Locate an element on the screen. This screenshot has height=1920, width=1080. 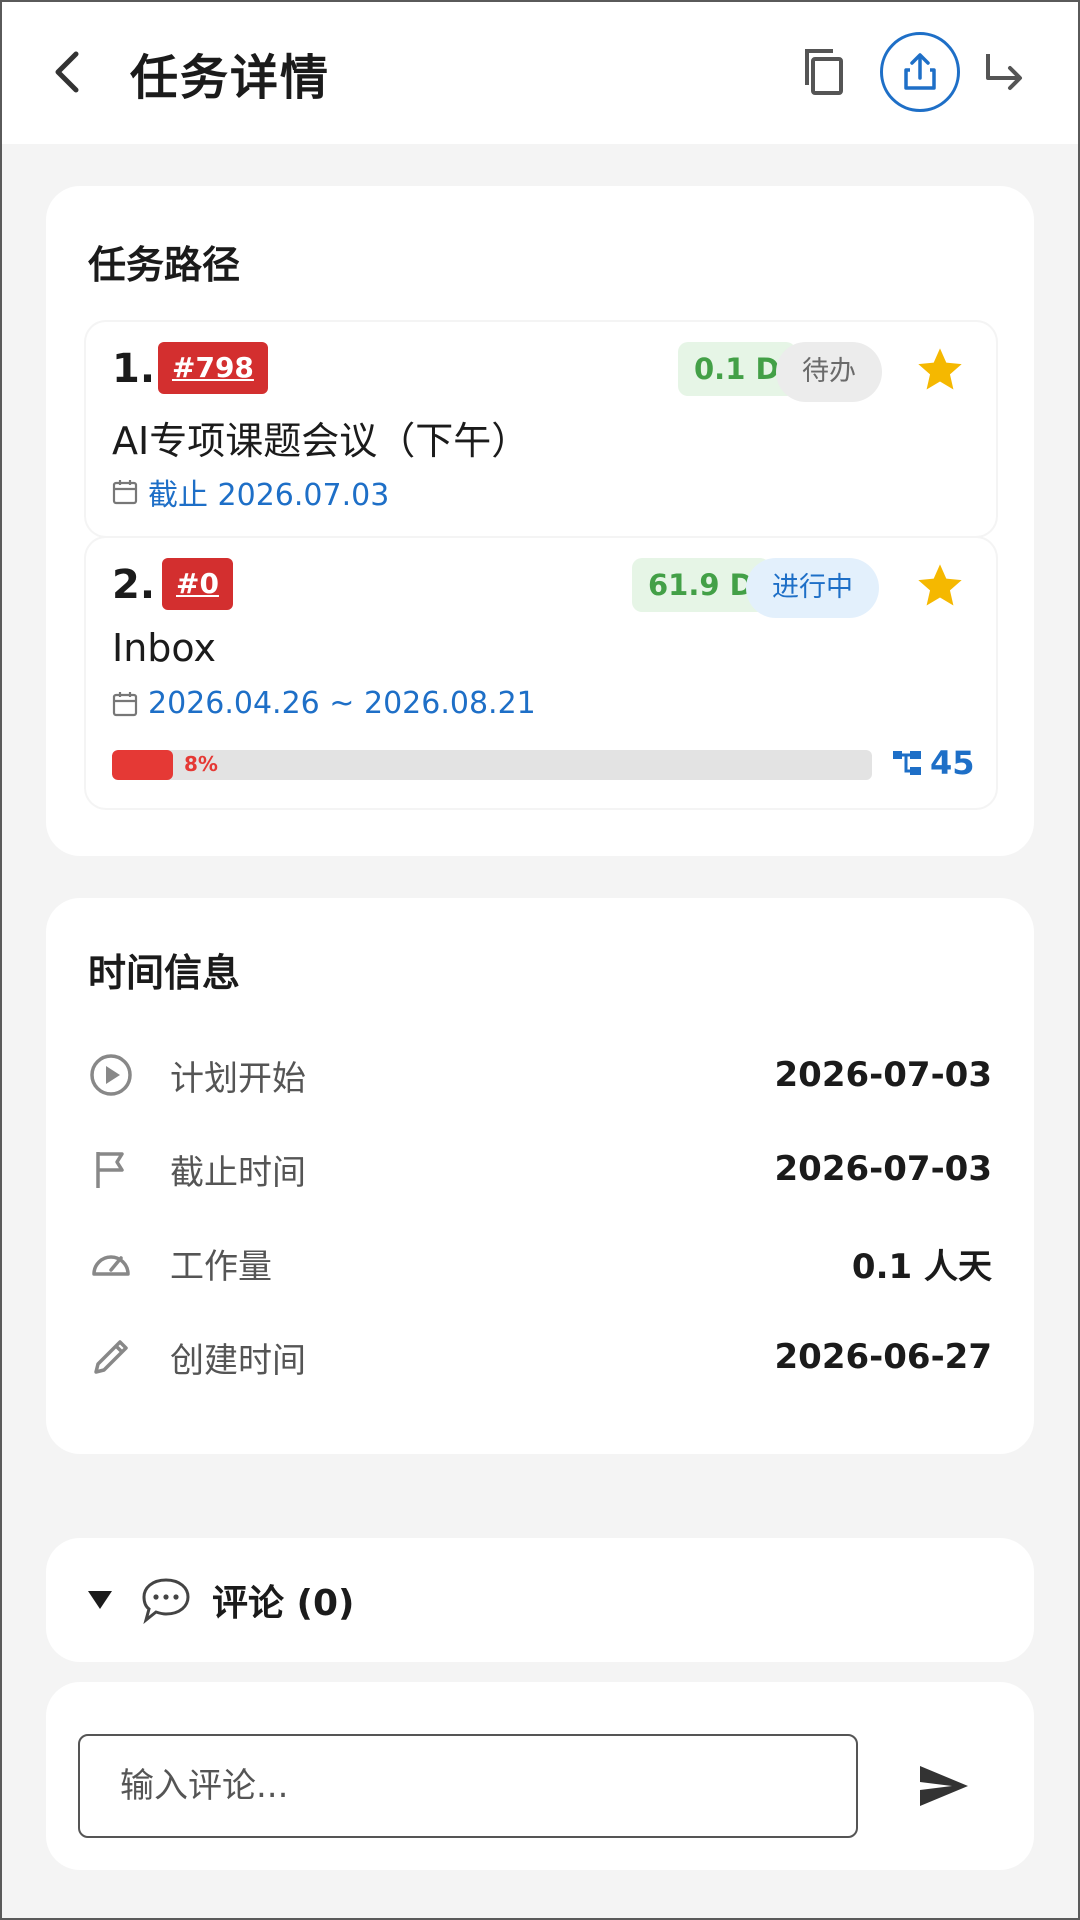
back-button is located at coordinates (68, 72).